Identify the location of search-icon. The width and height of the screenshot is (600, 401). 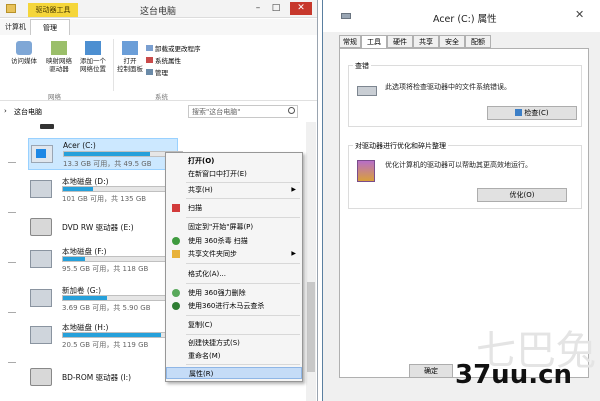
(291, 110).